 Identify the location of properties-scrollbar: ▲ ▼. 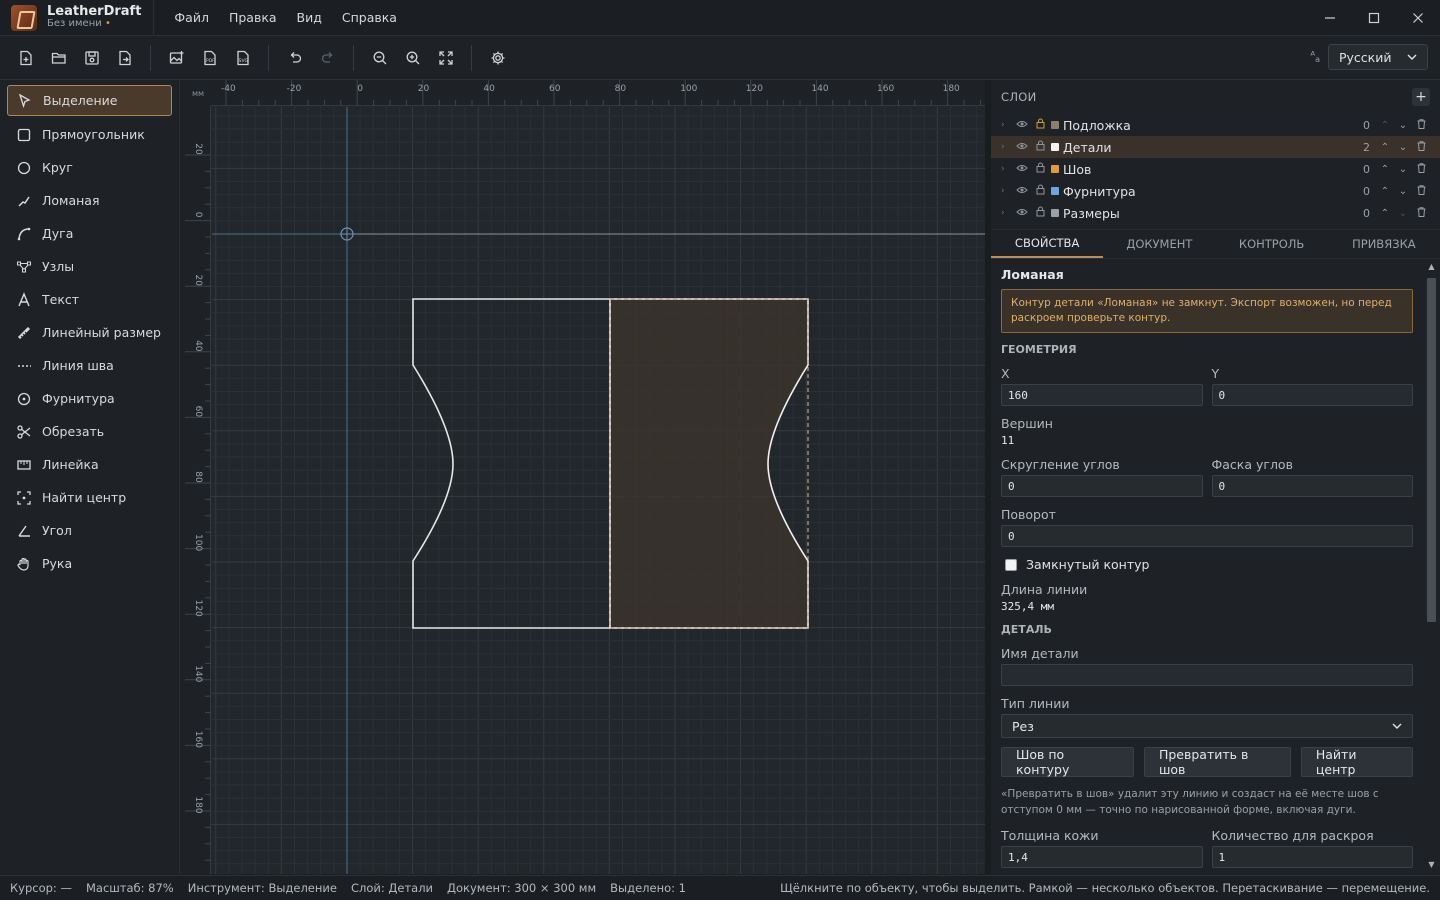
(1431, 567).